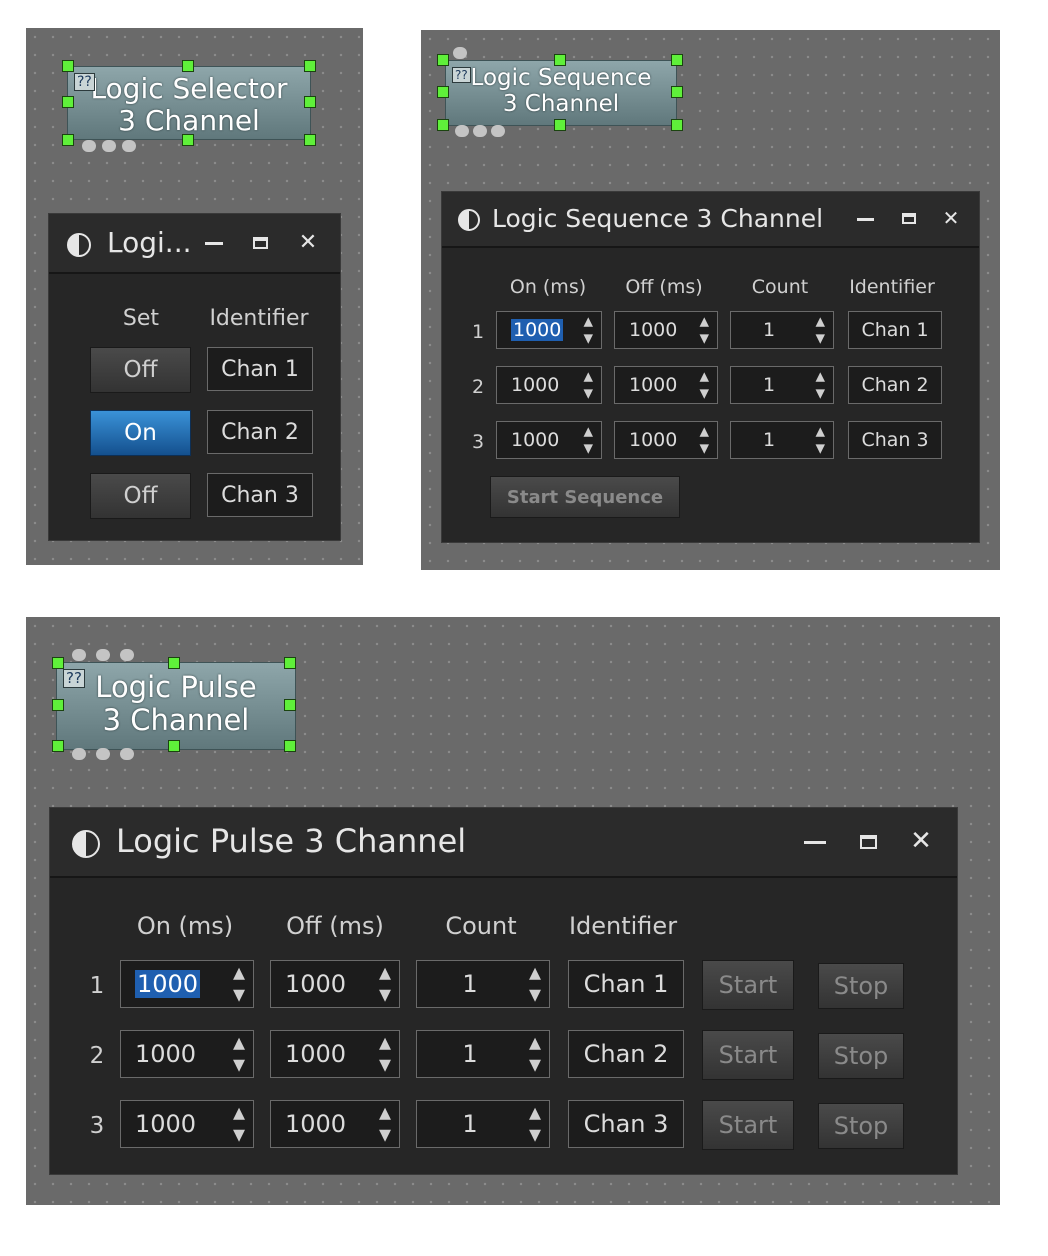 This screenshot has height=1256, width=1048. I want to click on start-sequence-button: Start Sequence, so click(585, 497).